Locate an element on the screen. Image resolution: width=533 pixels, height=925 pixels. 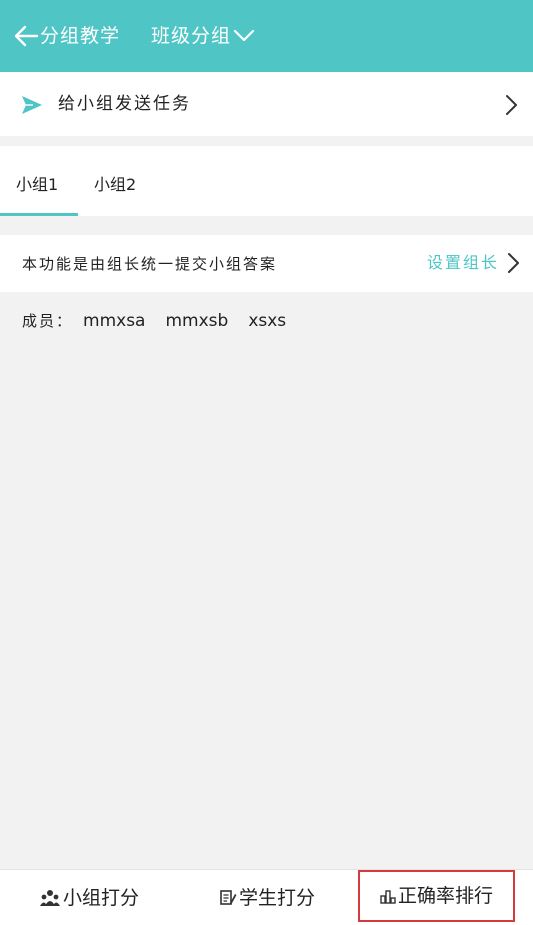
send-task-label: 给小组发送任务 is located at coordinates (124, 104).